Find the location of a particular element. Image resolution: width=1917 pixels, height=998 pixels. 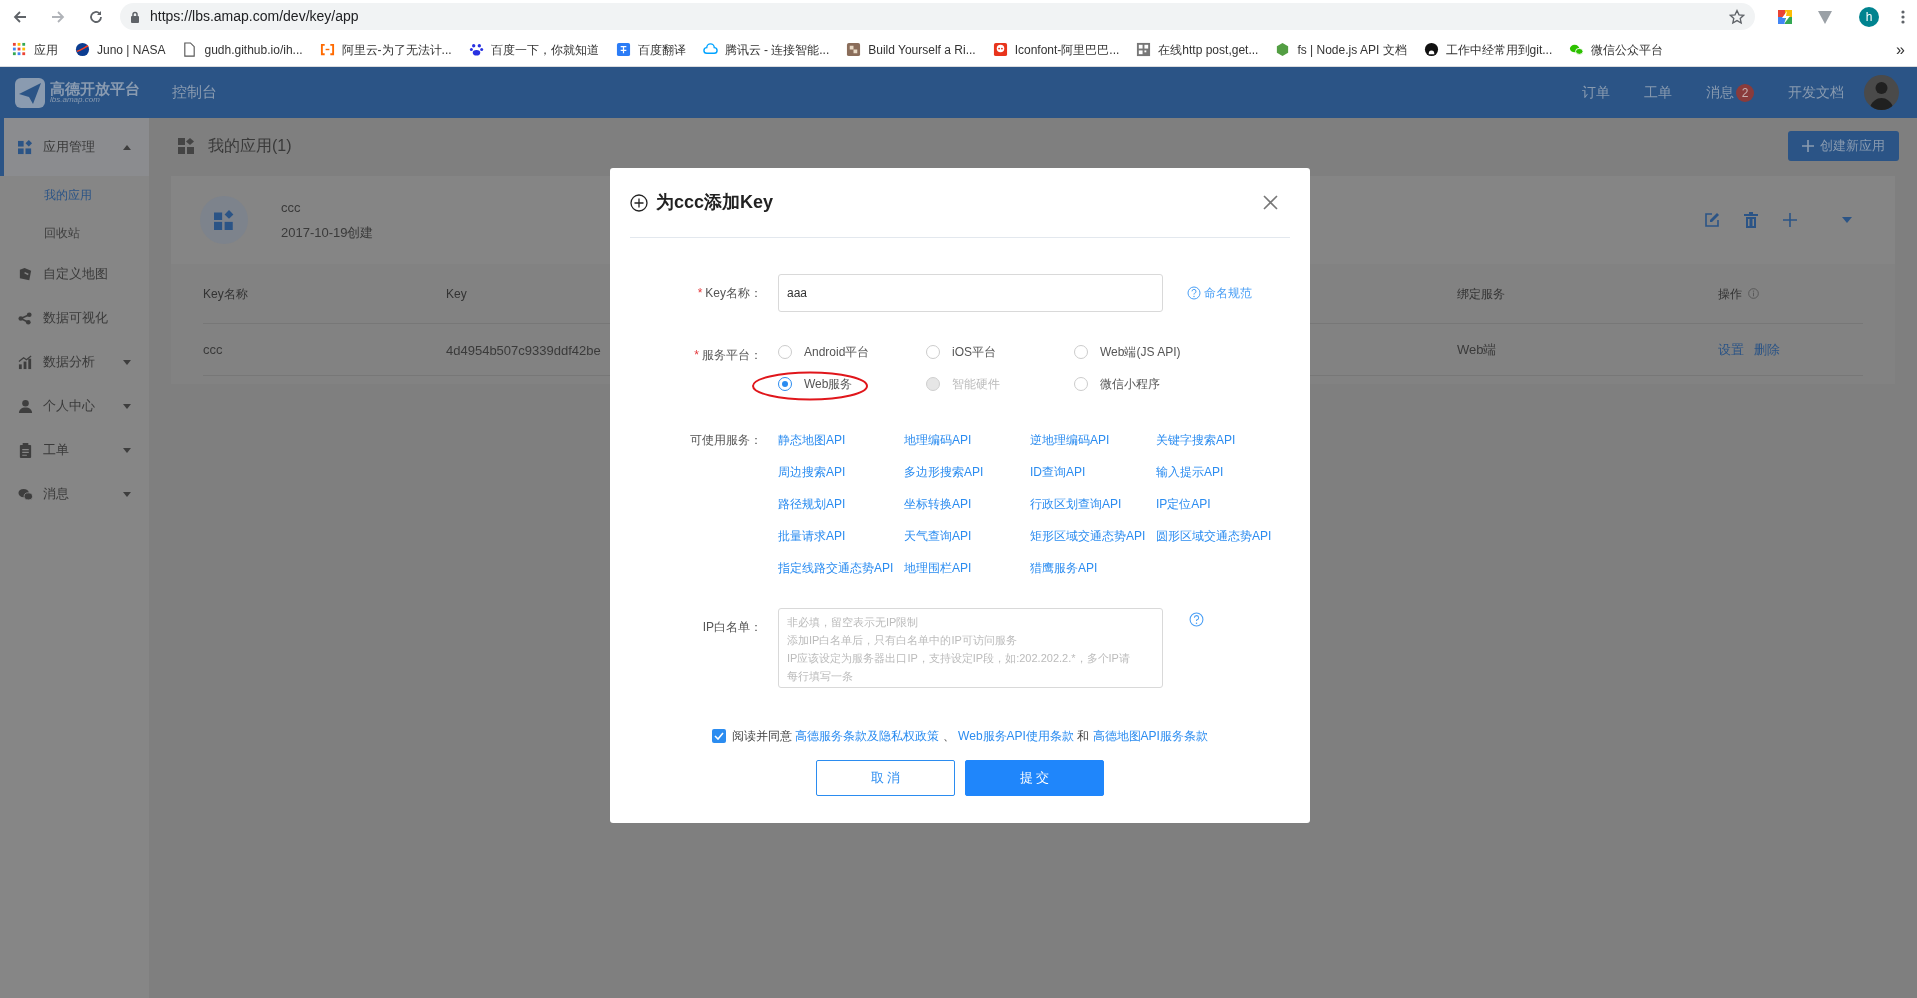

radio-label: Web端(JS API) is located at coordinates (1140, 352).